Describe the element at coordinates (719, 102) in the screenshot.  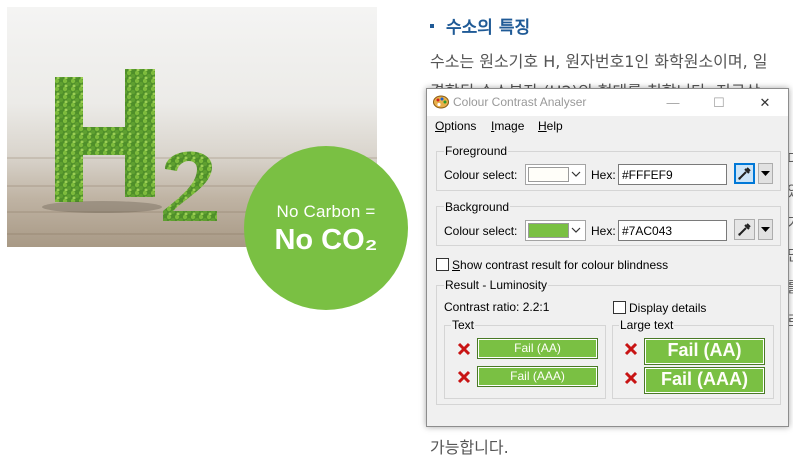
I see `maximize-button: ☐` at that location.